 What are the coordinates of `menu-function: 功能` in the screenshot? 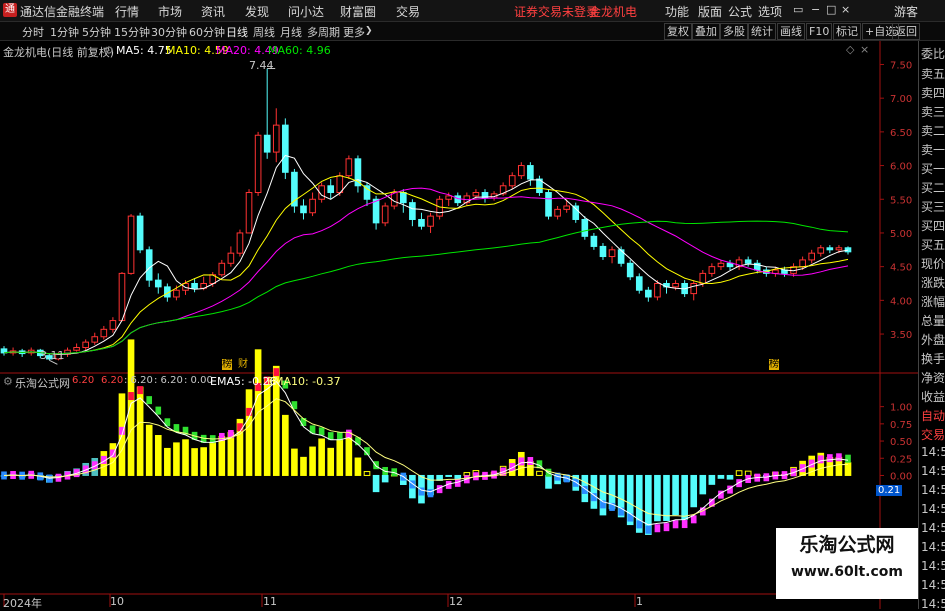 It's located at (677, 11).